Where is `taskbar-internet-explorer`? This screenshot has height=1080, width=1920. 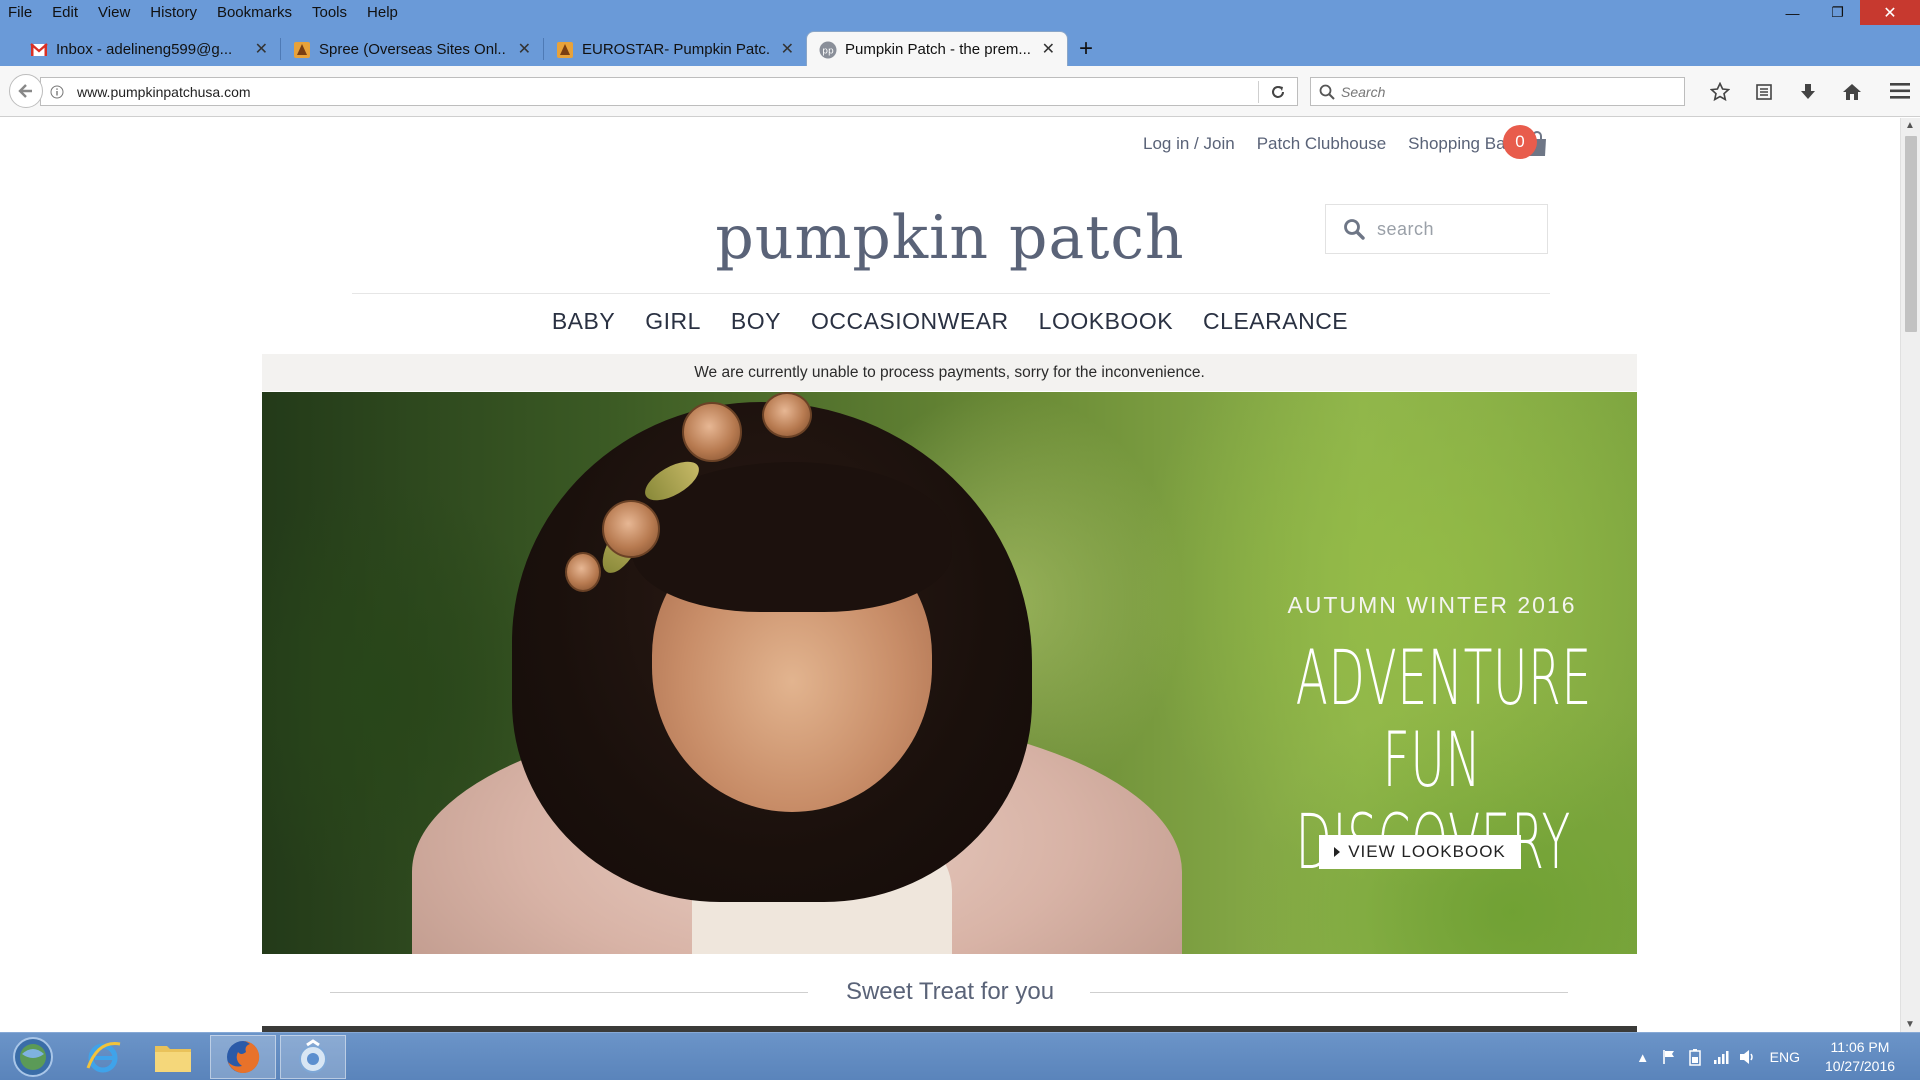
taskbar-internet-explorer is located at coordinates (103, 1057).